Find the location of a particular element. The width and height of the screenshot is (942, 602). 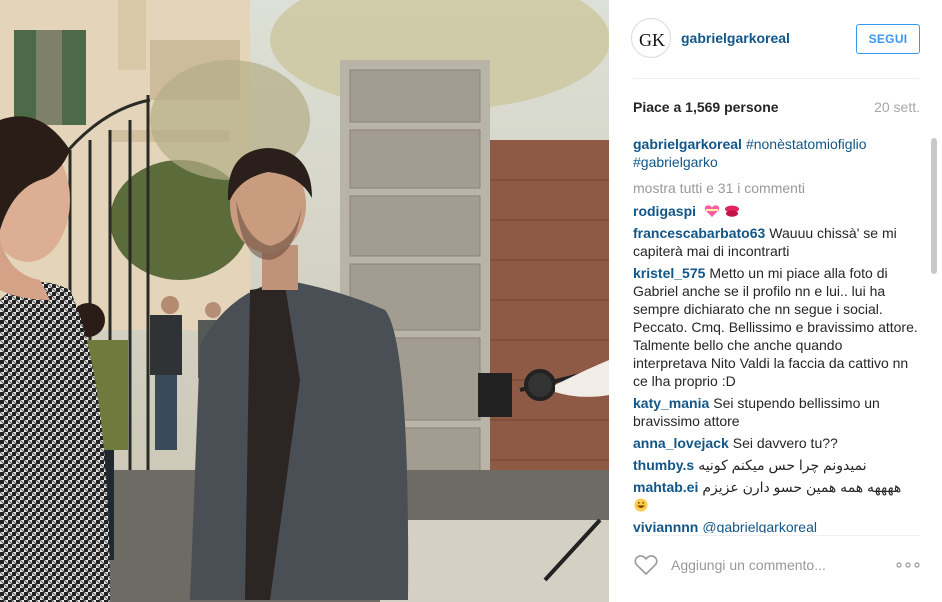

monogram-logo: GK is located at coordinates (652, 40).